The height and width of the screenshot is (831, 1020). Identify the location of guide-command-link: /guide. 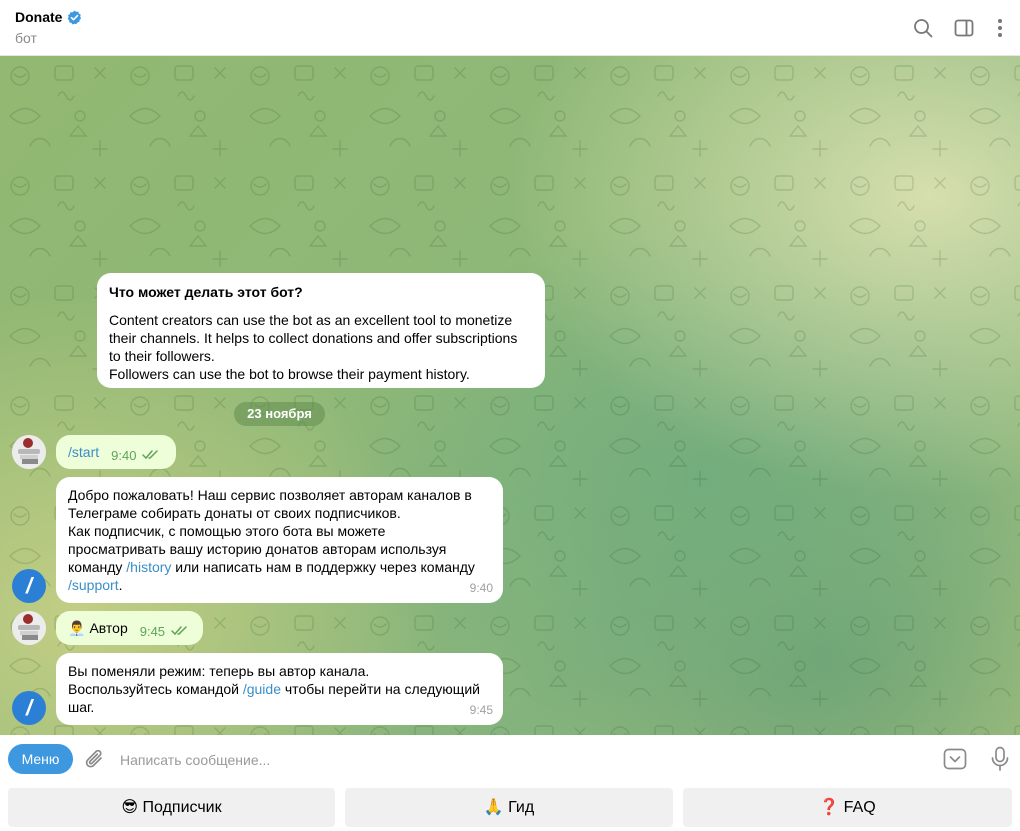
(262, 689).